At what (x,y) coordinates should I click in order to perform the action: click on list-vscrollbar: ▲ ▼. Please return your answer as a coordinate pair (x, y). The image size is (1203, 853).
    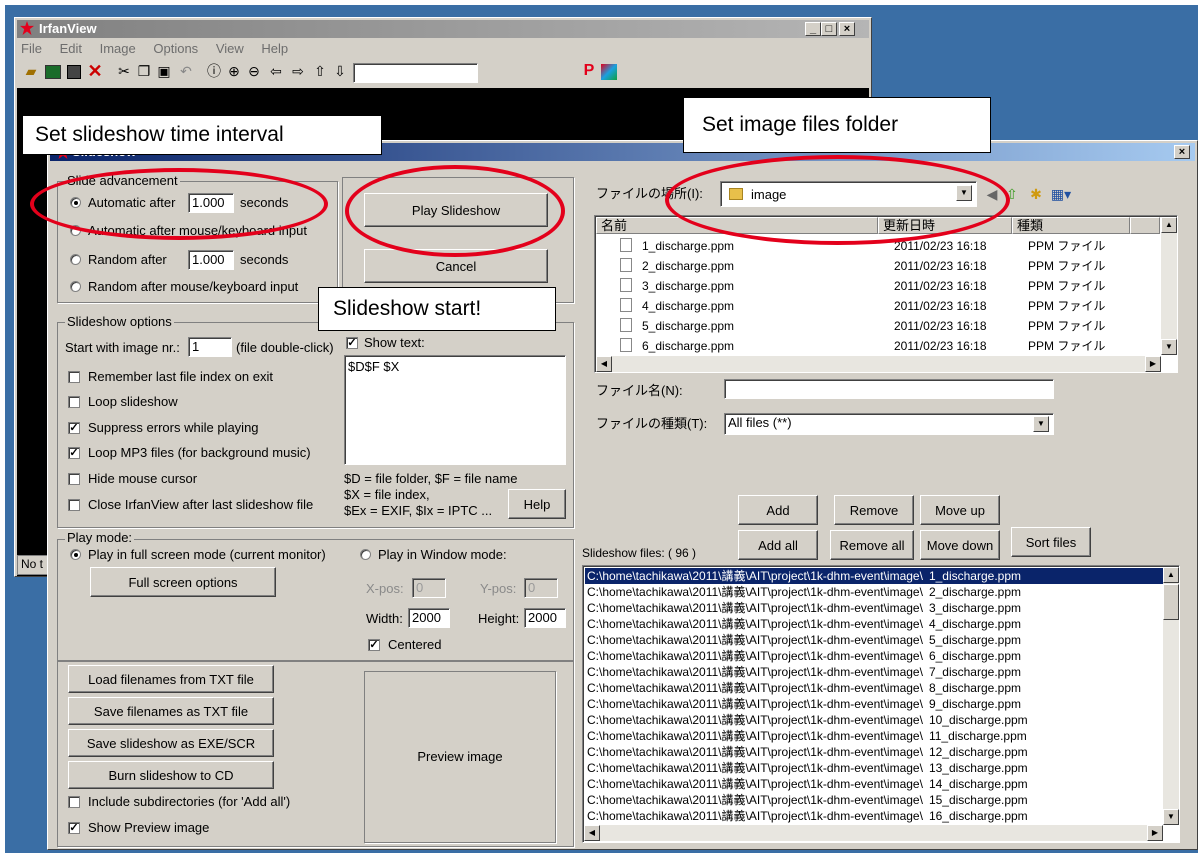
    Looking at the image, I should click on (1171, 696).